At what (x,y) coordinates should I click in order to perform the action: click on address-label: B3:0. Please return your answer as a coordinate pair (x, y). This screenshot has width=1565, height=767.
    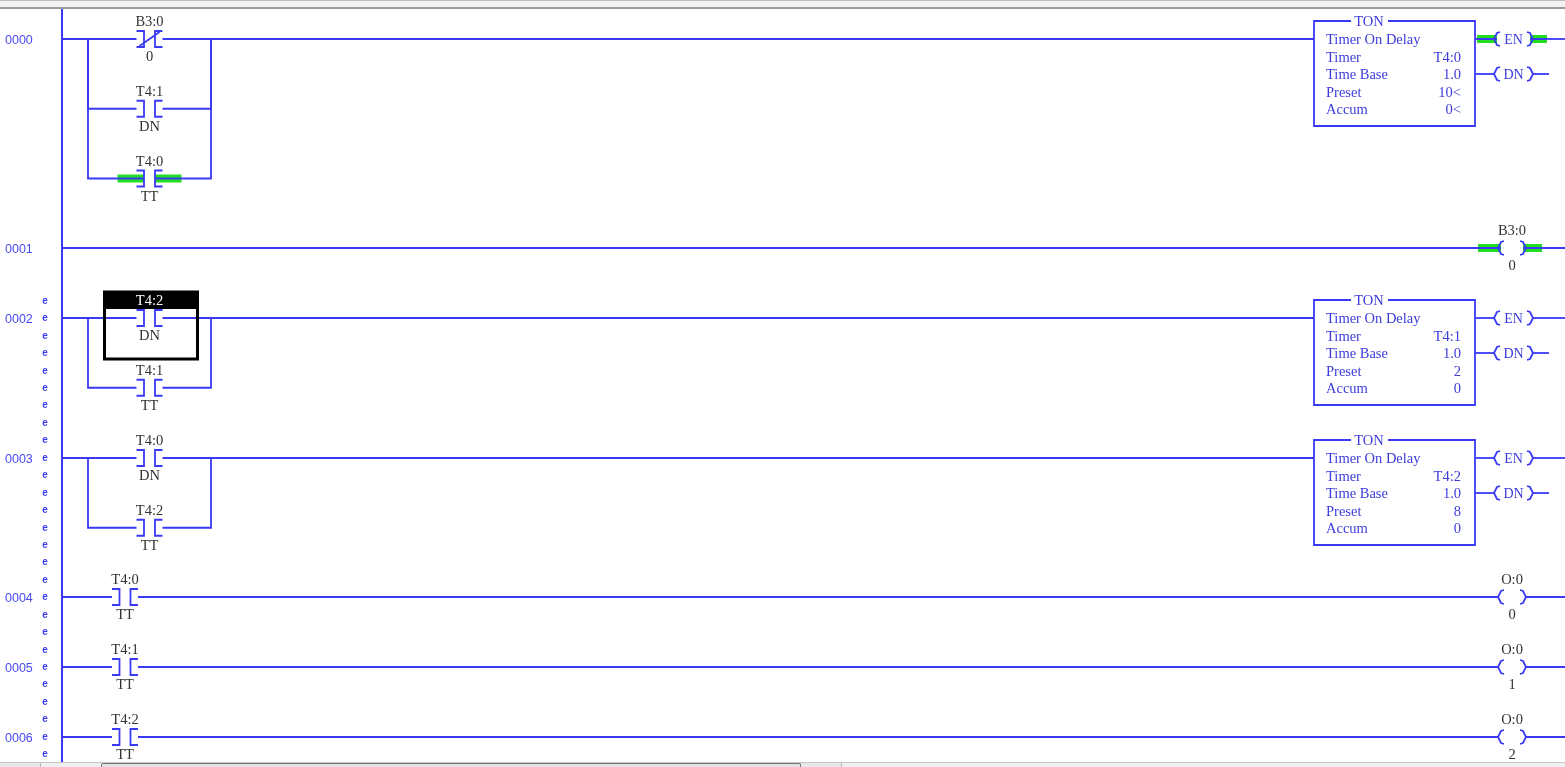
    Looking at the image, I should click on (149, 21).